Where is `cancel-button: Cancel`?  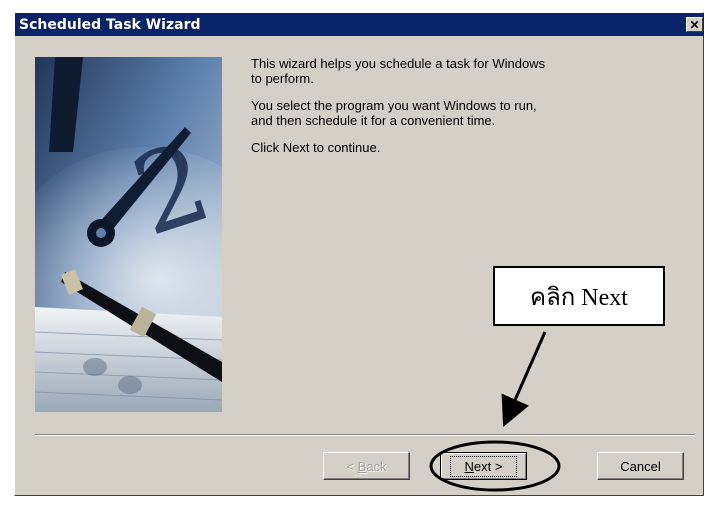
cancel-button: Cancel is located at coordinates (640, 466).